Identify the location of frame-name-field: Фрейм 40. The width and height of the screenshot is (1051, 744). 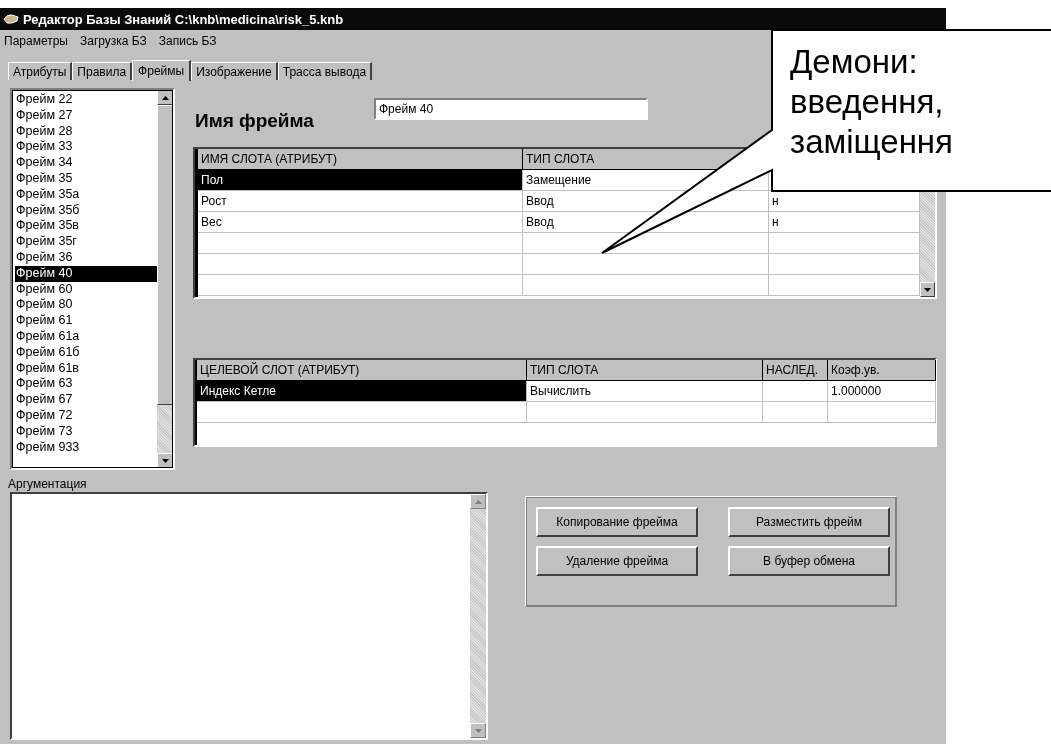
(511, 109).